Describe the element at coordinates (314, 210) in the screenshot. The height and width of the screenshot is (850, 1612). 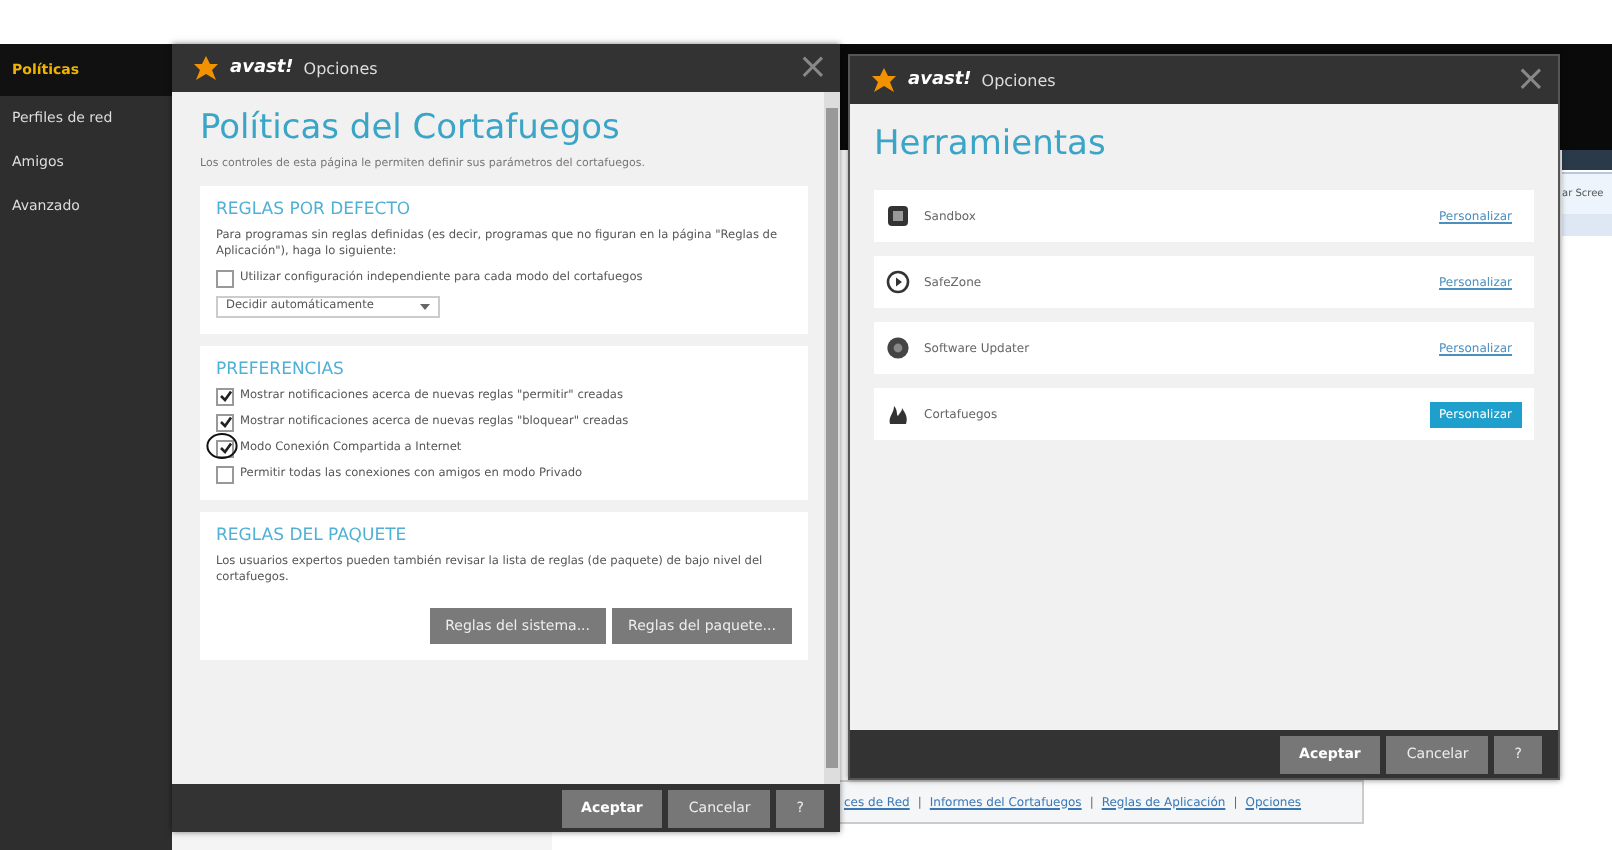
I see `section-title: REGLAS POR DEFECTO` at that location.